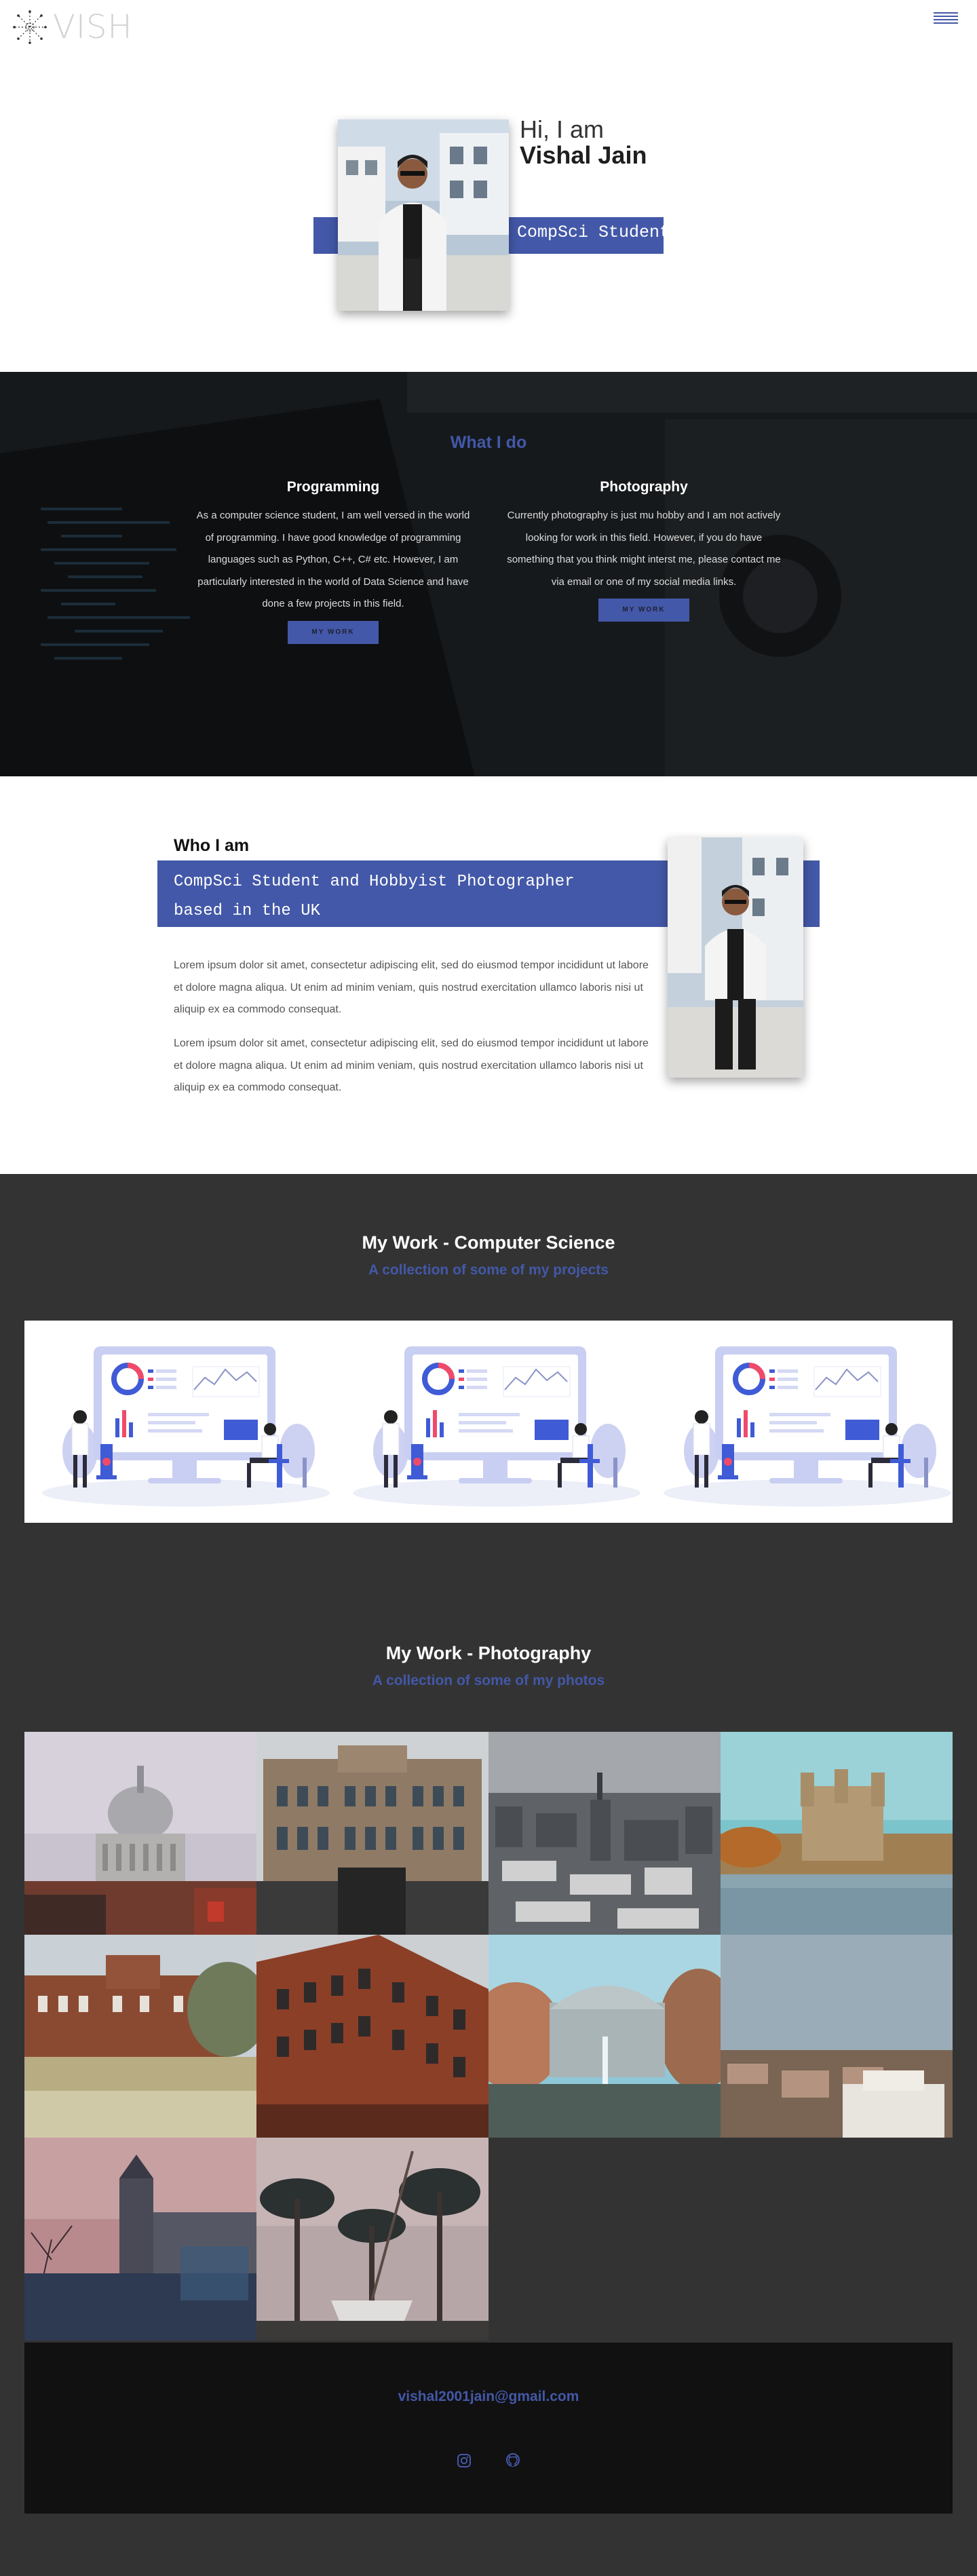  I want to click on footer-email-link: vishal2001jain@gmail.com, so click(488, 2397).